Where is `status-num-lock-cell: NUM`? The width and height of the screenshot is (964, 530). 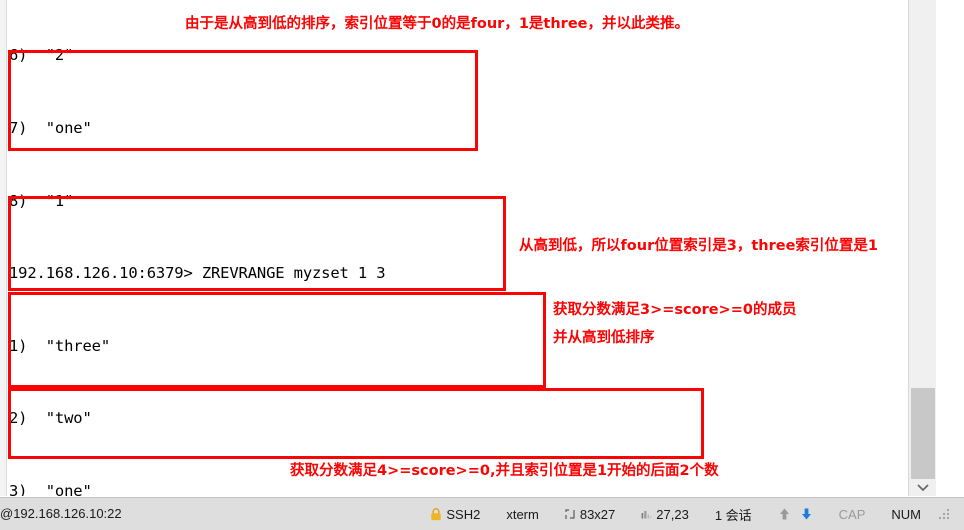
status-num-lock-cell: NUM is located at coordinates (906, 514).